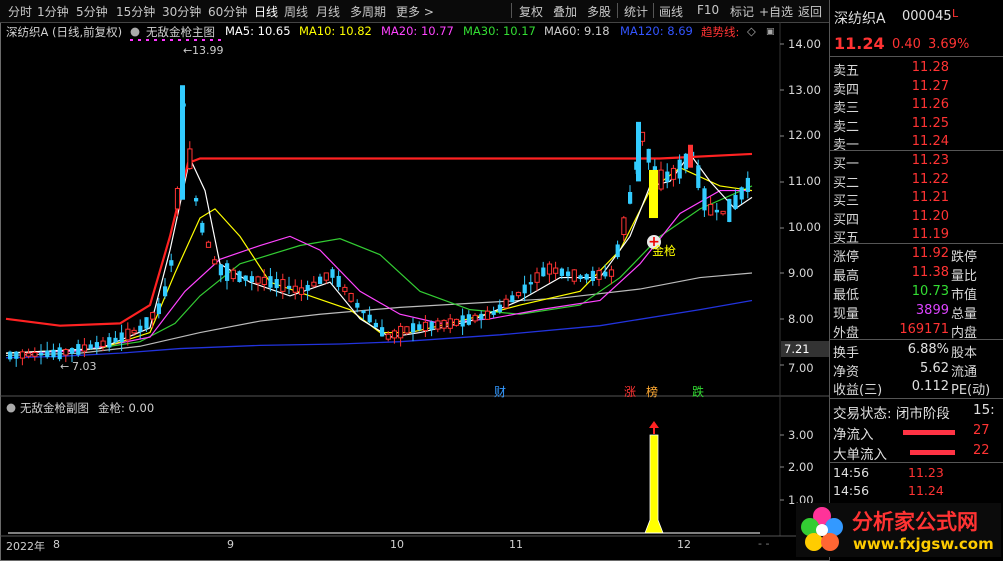 Image resolution: width=1003 pixels, height=561 pixels. What do you see at coordinates (860, 455) in the screenshot?
I see `large-inflow-label: 大单流入` at bounding box center [860, 455].